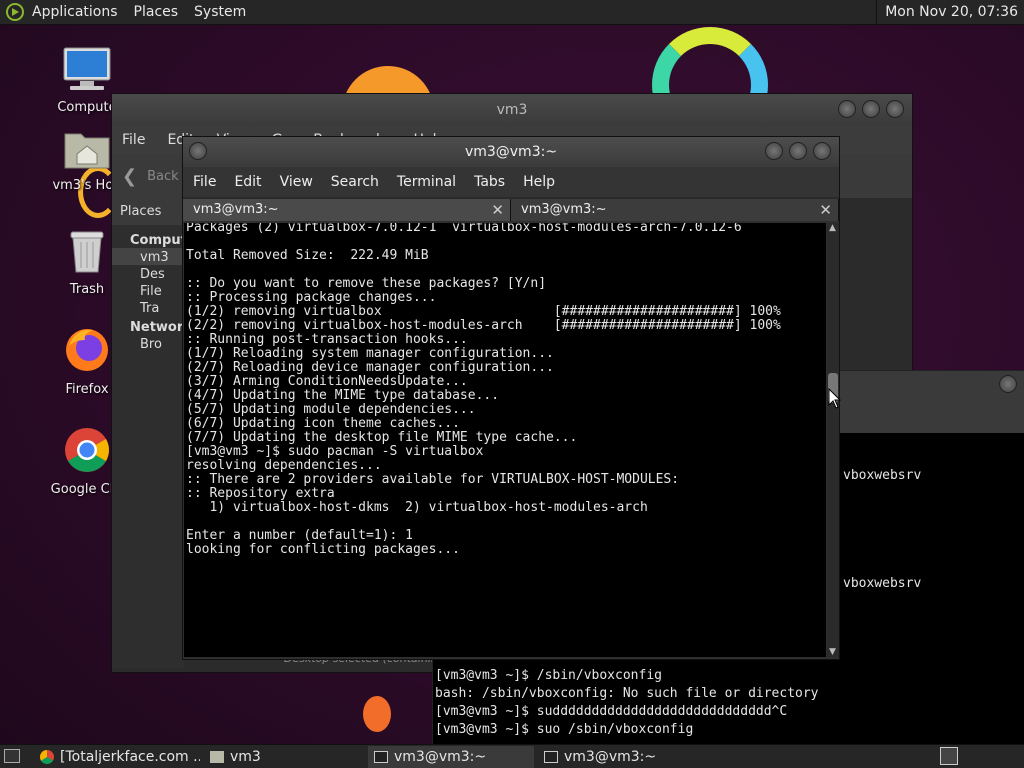 Image resolution: width=1024 pixels, height=768 pixels. I want to click on show-desktop-icon, so click(12, 756).